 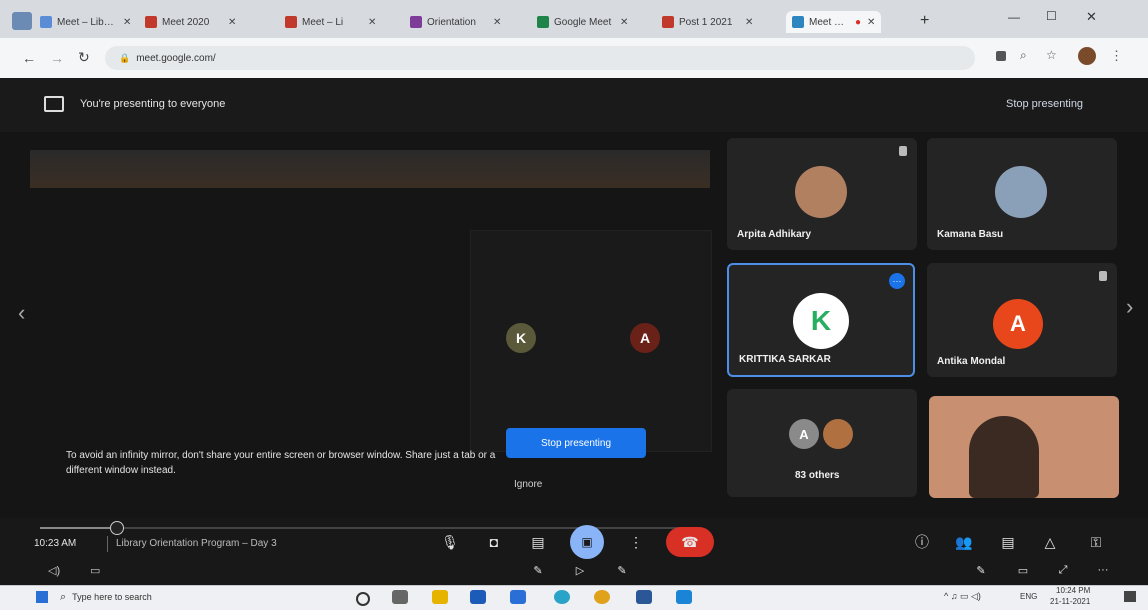 What do you see at coordinates (690, 542) in the screenshot?
I see `end-call-icon: ☎` at bounding box center [690, 542].